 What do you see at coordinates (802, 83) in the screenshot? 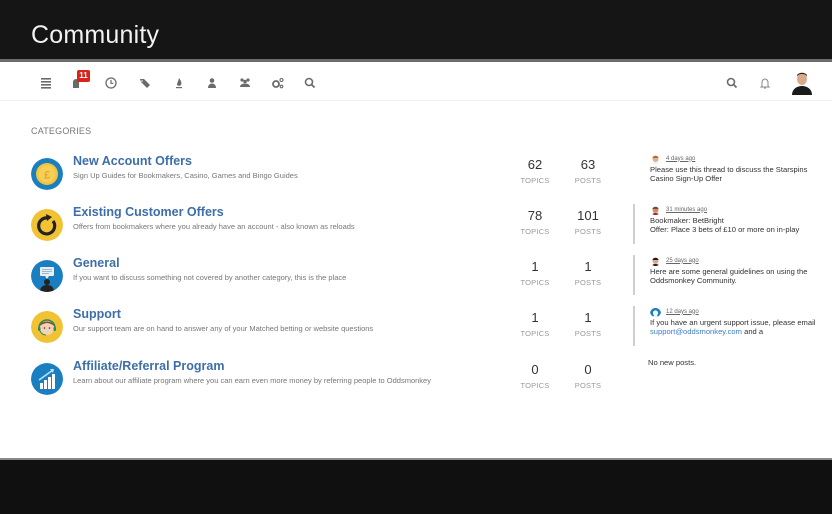
I see `user-avatar` at bounding box center [802, 83].